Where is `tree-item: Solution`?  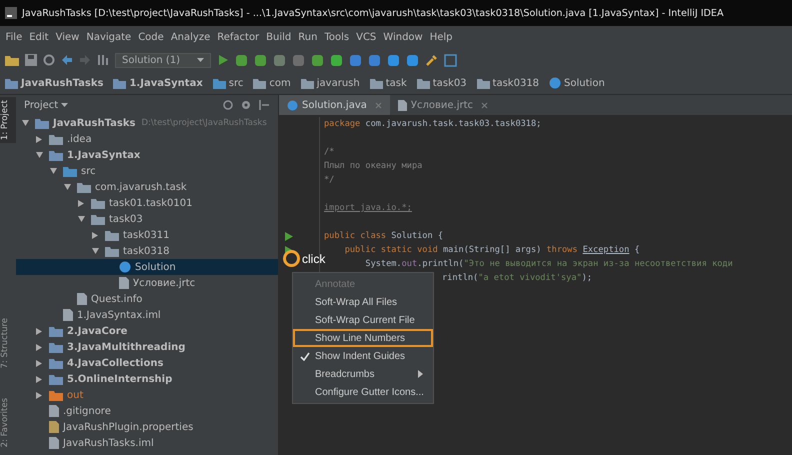
tree-item: Solution is located at coordinates (147, 267).